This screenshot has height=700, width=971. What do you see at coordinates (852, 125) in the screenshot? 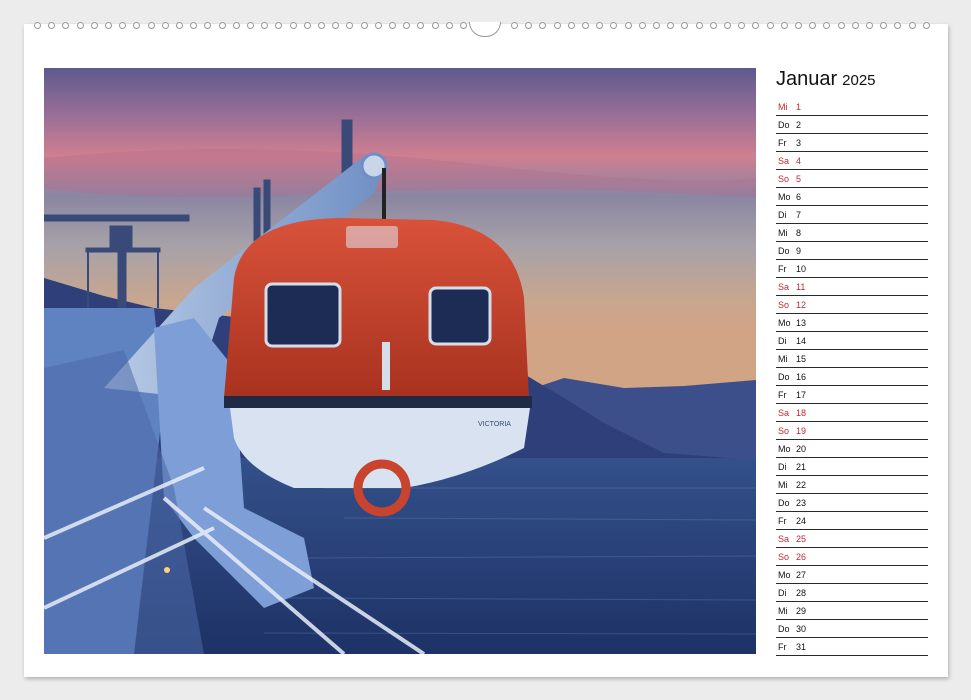
I see `day-row: Do 2` at bounding box center [852, 125].